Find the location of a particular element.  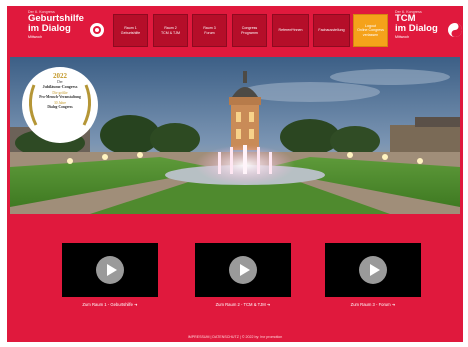

nav-fachausstellung: Fachausstellung is located at coordinates (331, 30).